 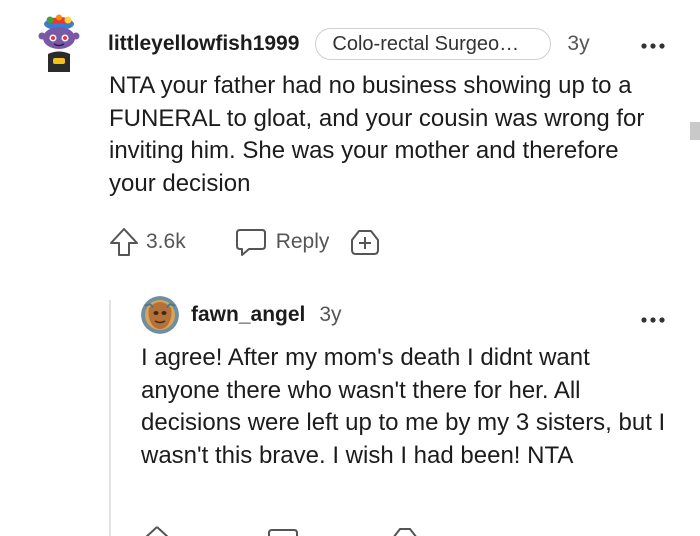 I want to click on reply-more-button, so click(x=653, y=318).